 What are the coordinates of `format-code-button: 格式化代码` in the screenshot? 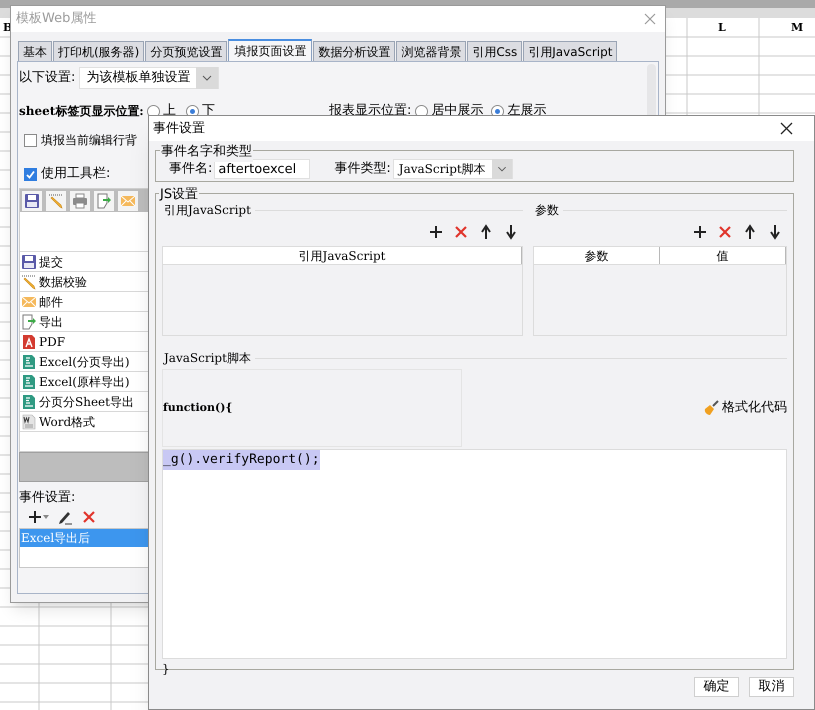 It's located at (745, 408).